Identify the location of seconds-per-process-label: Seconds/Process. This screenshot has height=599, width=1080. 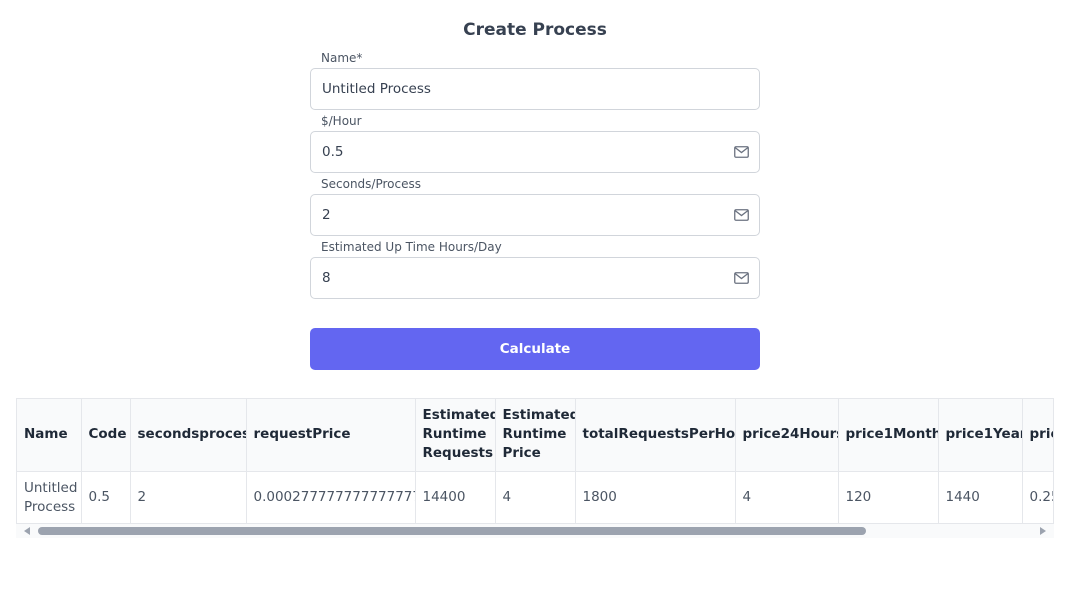
(371, 184).